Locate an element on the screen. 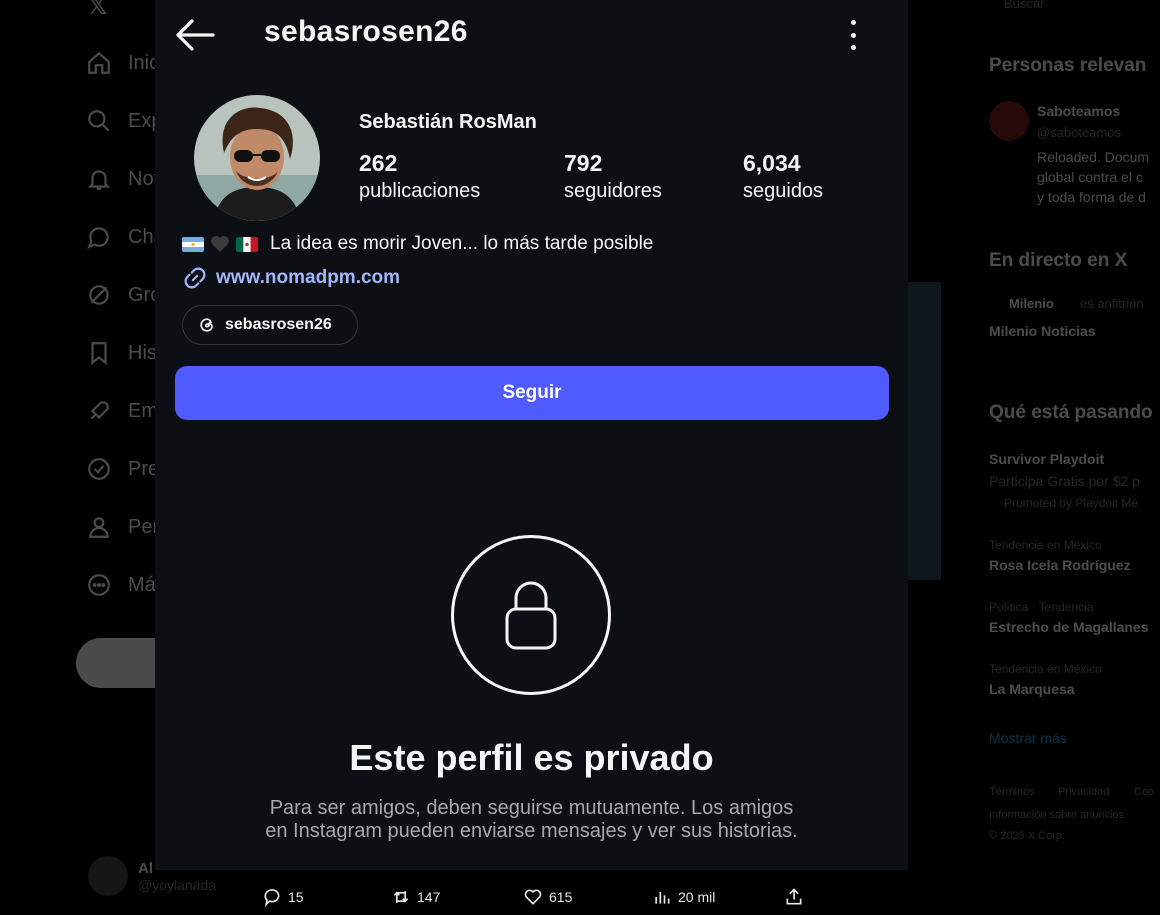 The height and width of the screenshot is (915, 1160). link-icon is located at coordinates (195, 278).